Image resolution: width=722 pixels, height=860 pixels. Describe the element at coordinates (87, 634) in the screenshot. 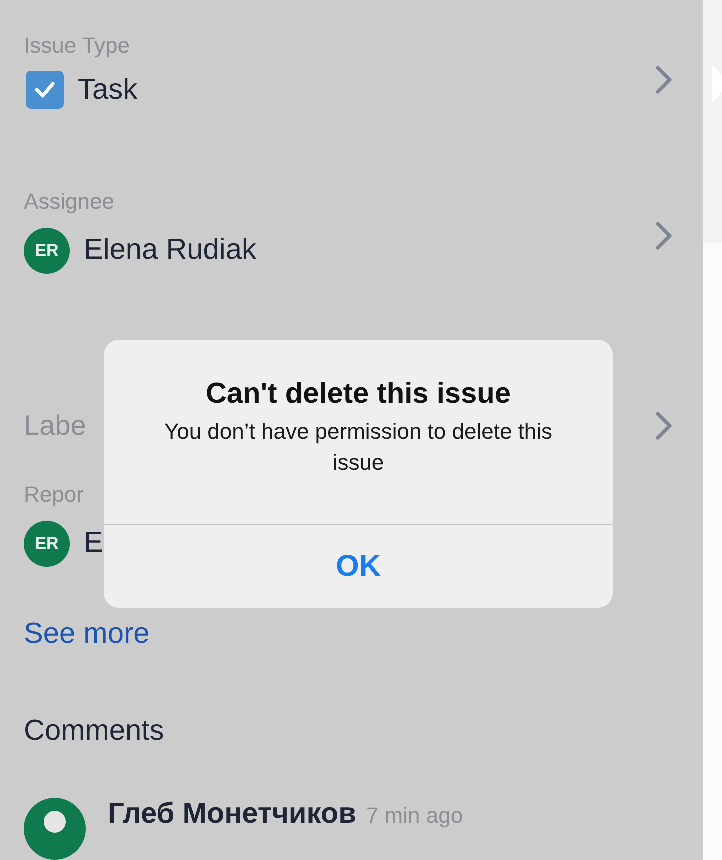

I see `see-more-link: See more` at that location.